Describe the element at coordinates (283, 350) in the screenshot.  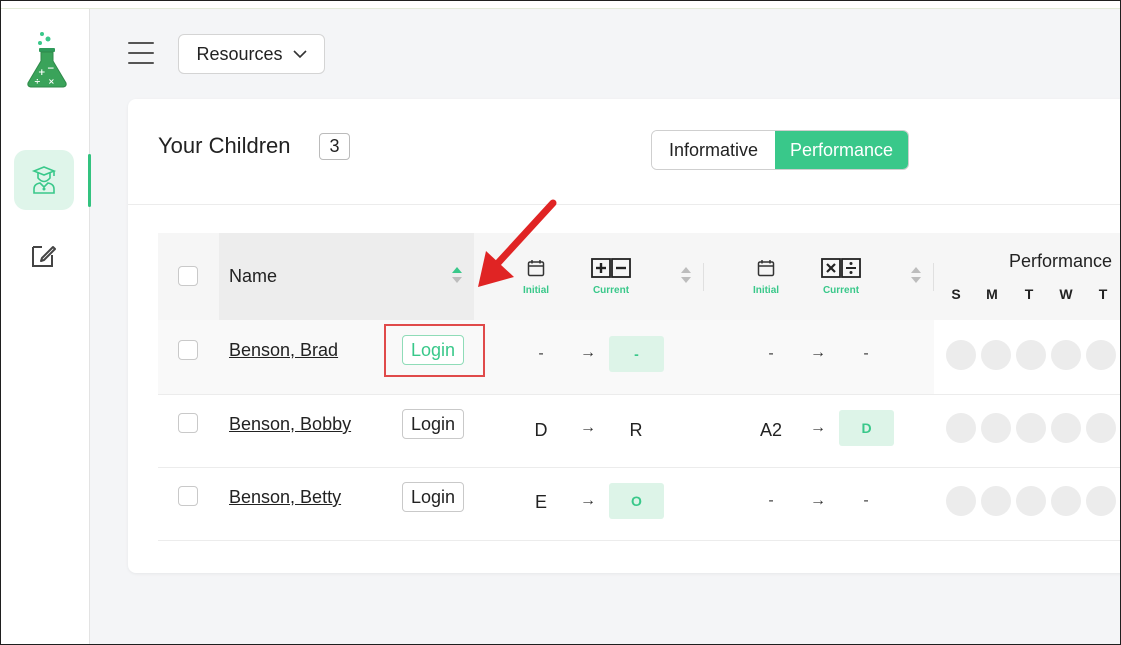
I see `child-name-link: Benson, Brad` at that location.